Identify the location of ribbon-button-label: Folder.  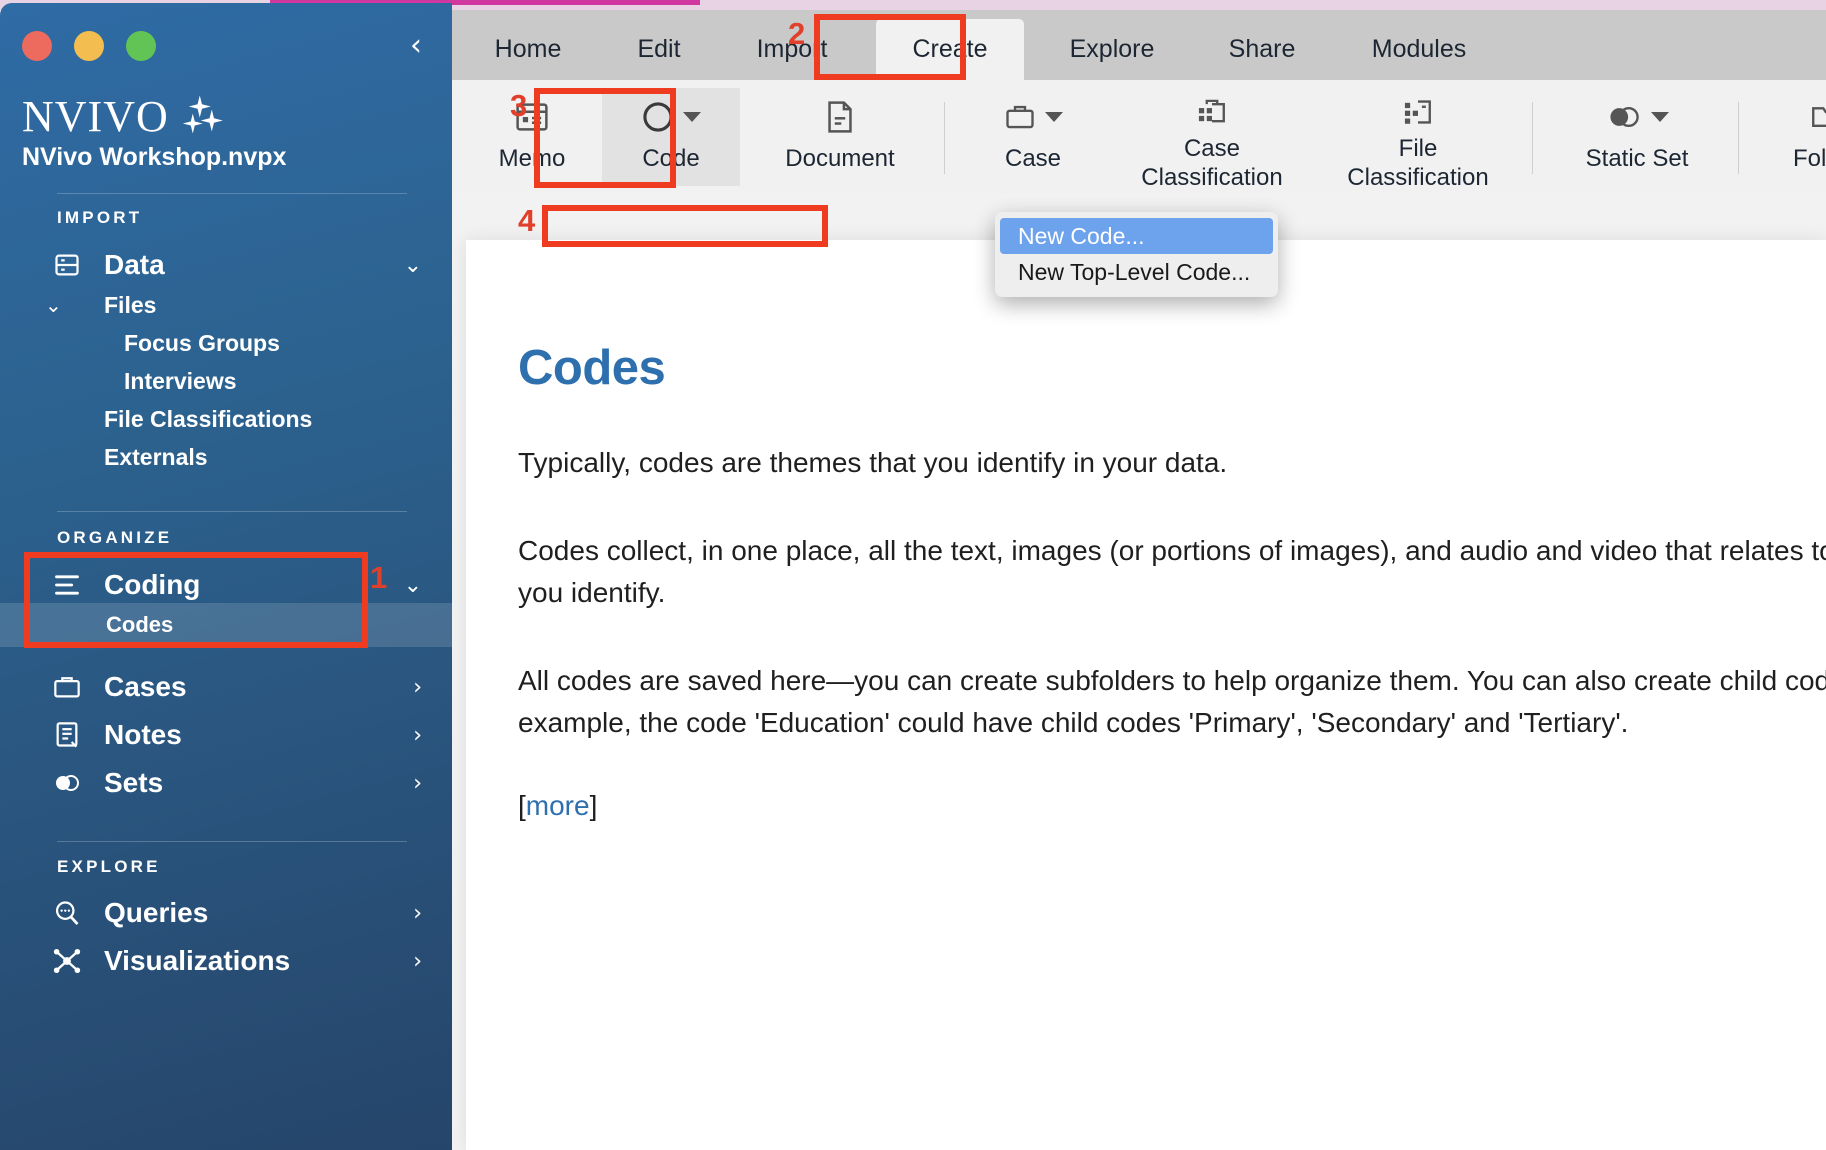
(1809, 158).